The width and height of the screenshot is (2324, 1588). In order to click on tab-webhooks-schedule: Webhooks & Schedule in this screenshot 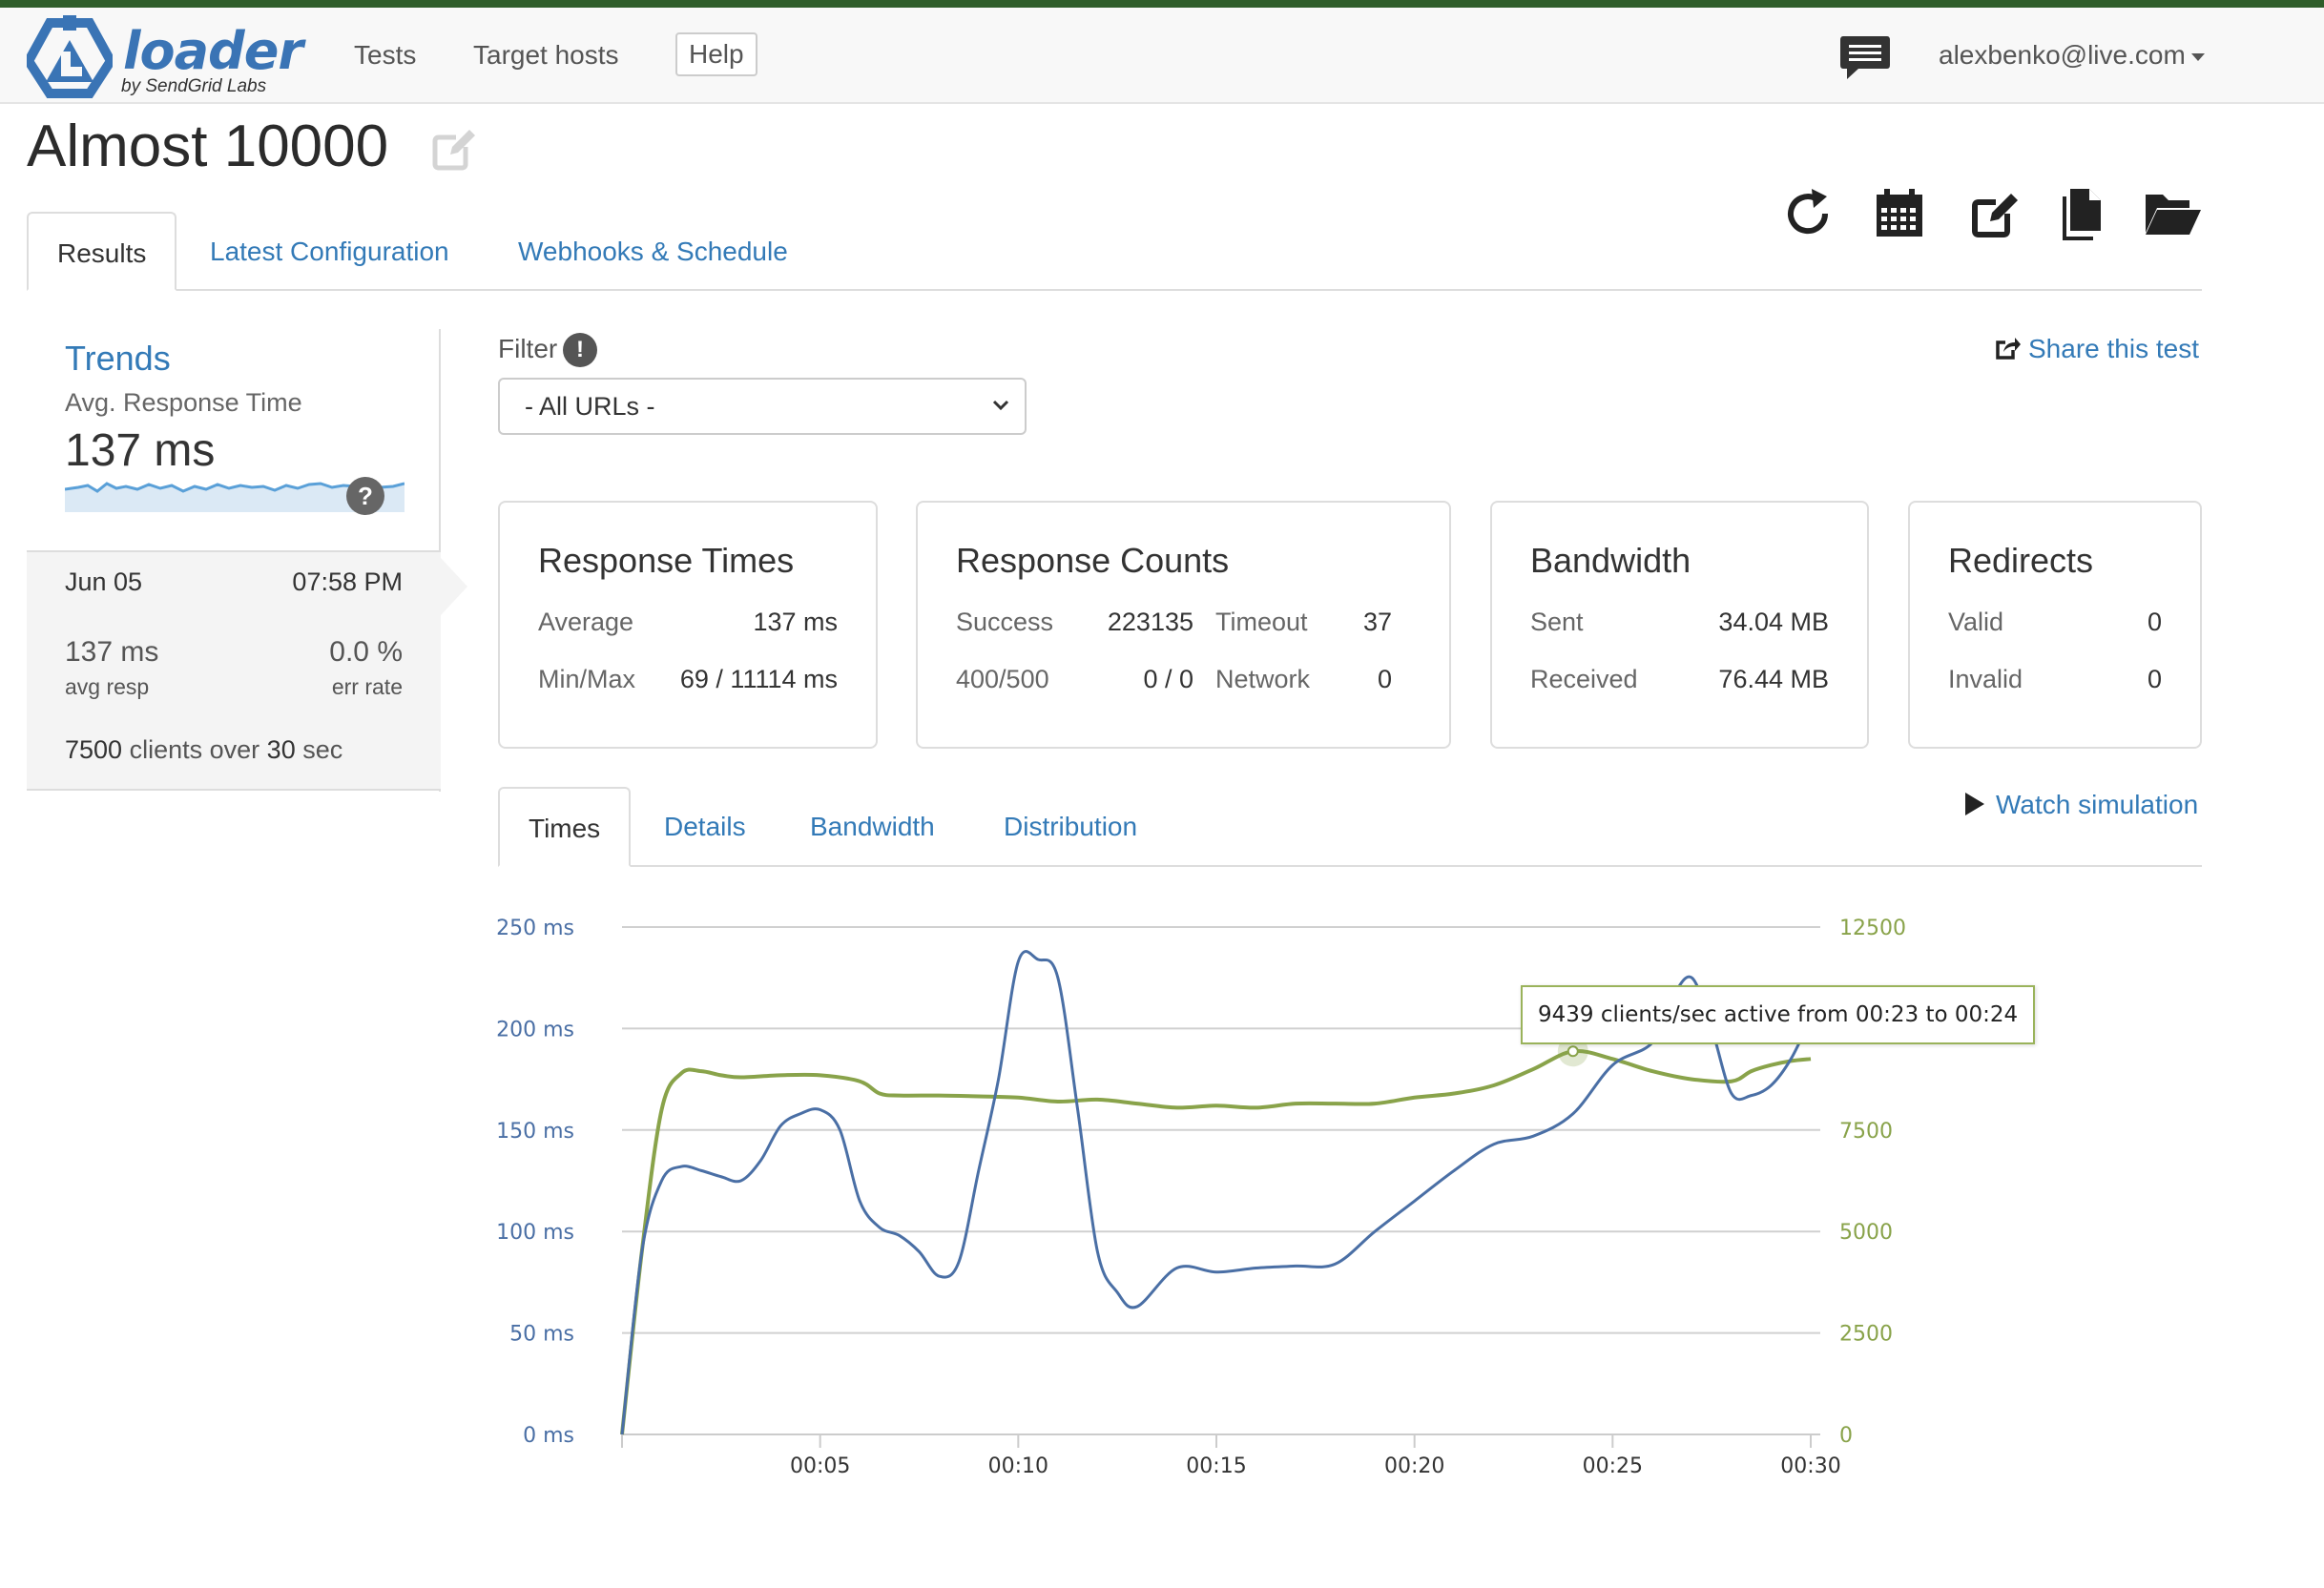, I will do `click(653, 251)`.